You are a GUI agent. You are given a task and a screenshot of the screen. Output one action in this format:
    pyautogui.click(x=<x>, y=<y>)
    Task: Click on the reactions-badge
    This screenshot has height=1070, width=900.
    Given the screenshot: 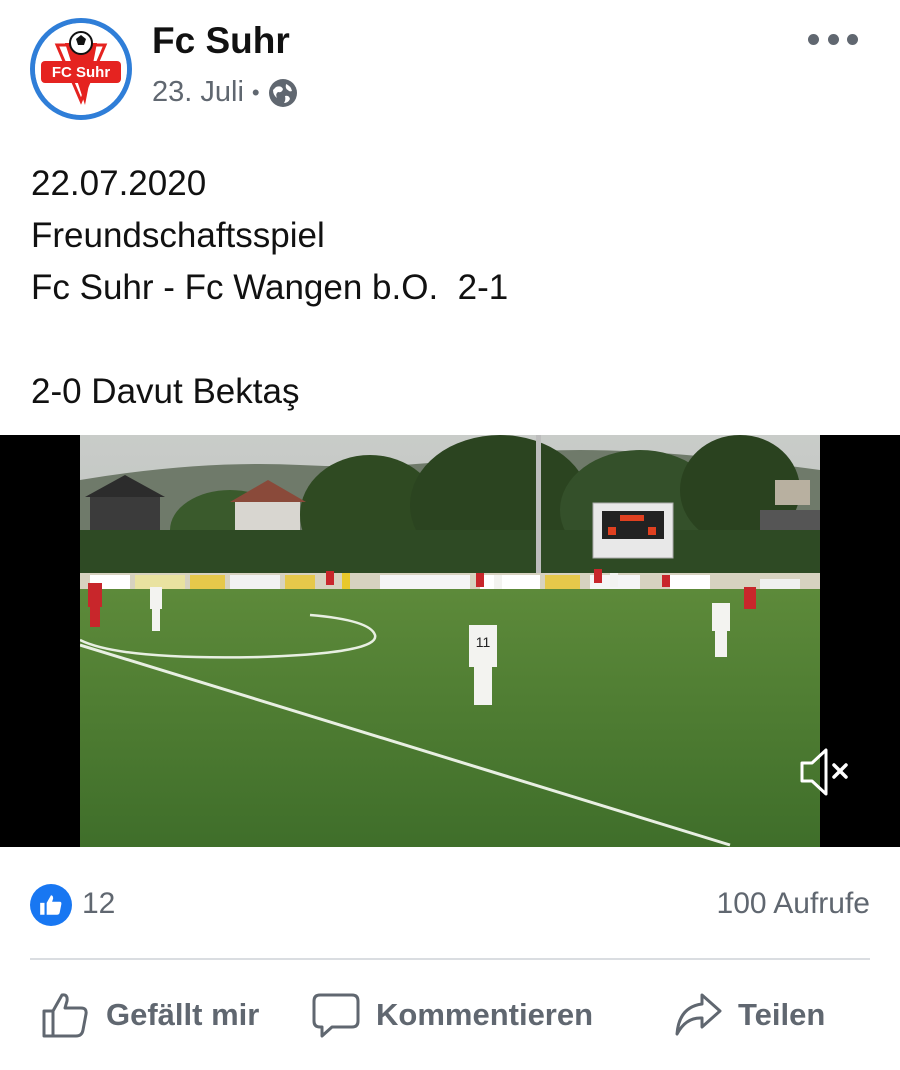 What is the action you would take?
    pyautogui.click(x=51, y=905)
    